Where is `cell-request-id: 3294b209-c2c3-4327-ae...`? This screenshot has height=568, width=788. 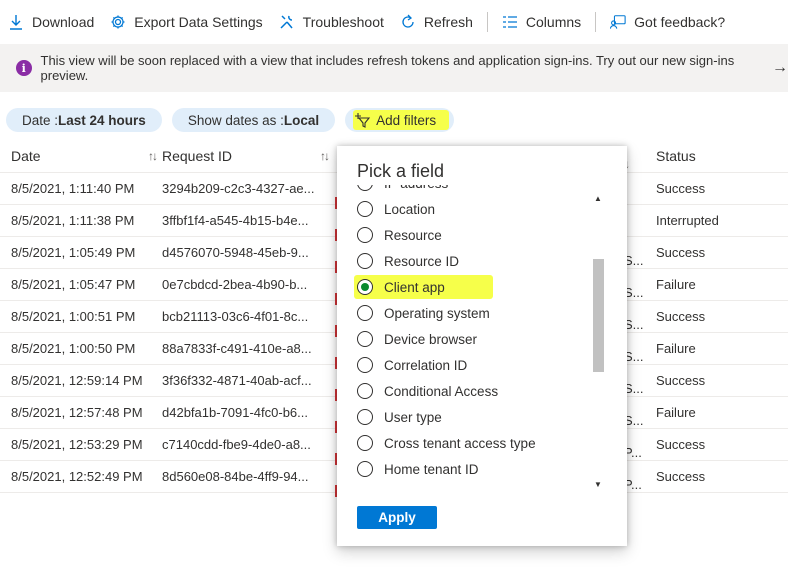
cell-request-id: 3294b209-c2c3-4327-ae... is located at coordinates (238, 188).